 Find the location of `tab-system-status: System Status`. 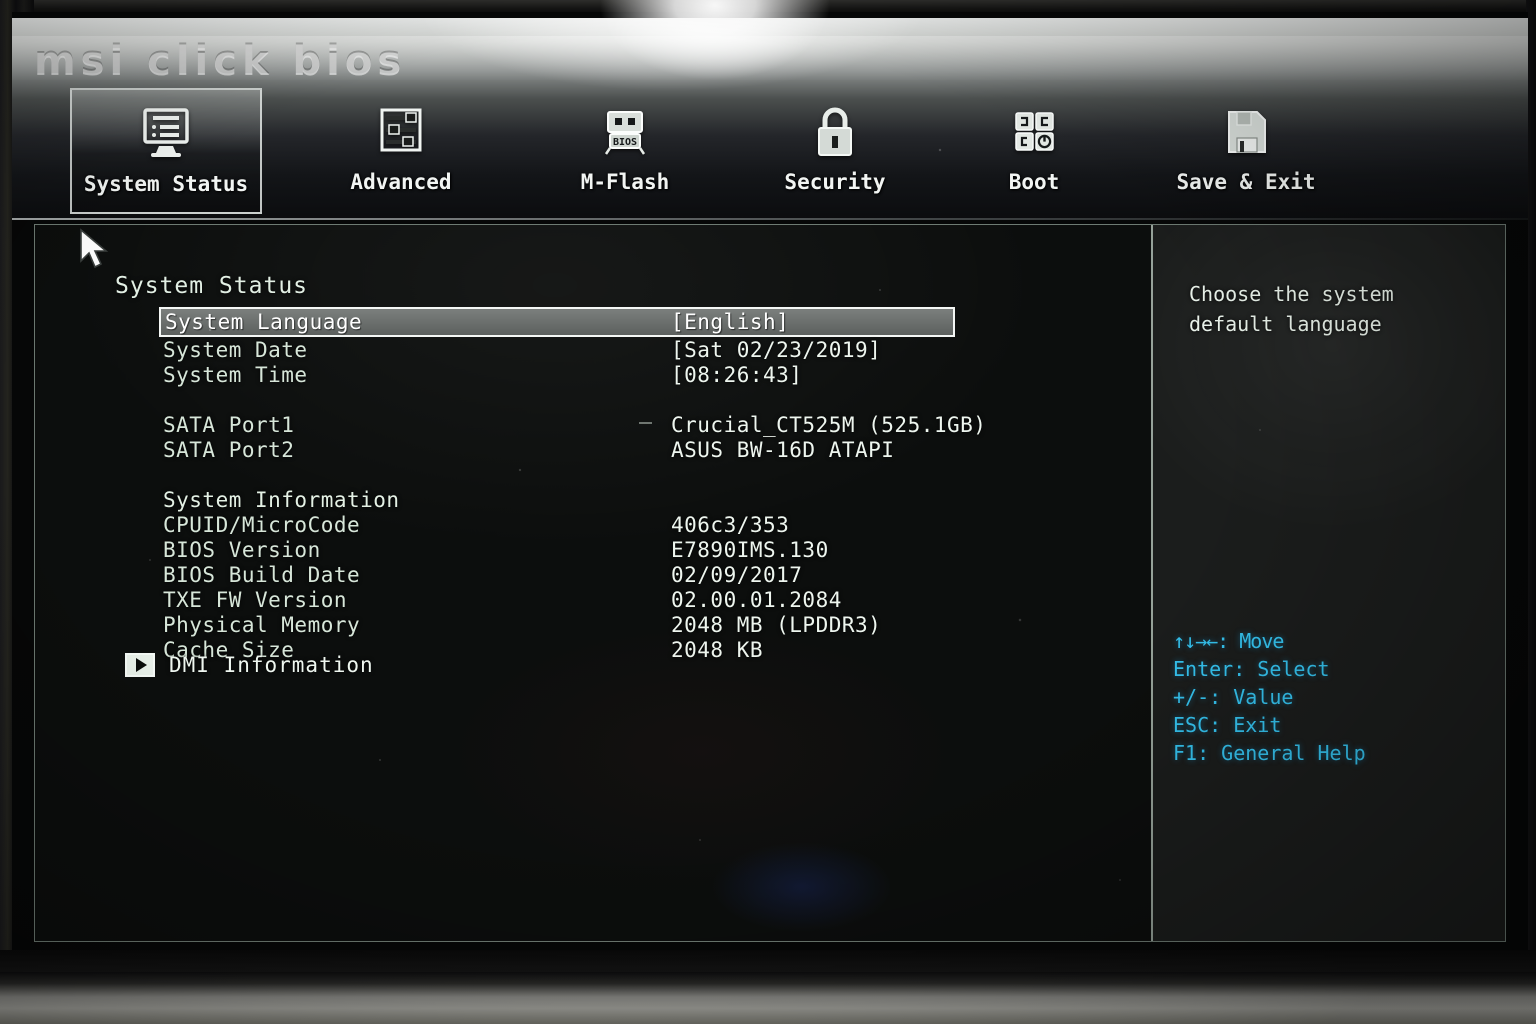

tab-system-status: System Status is located at coordinates (166, 151).